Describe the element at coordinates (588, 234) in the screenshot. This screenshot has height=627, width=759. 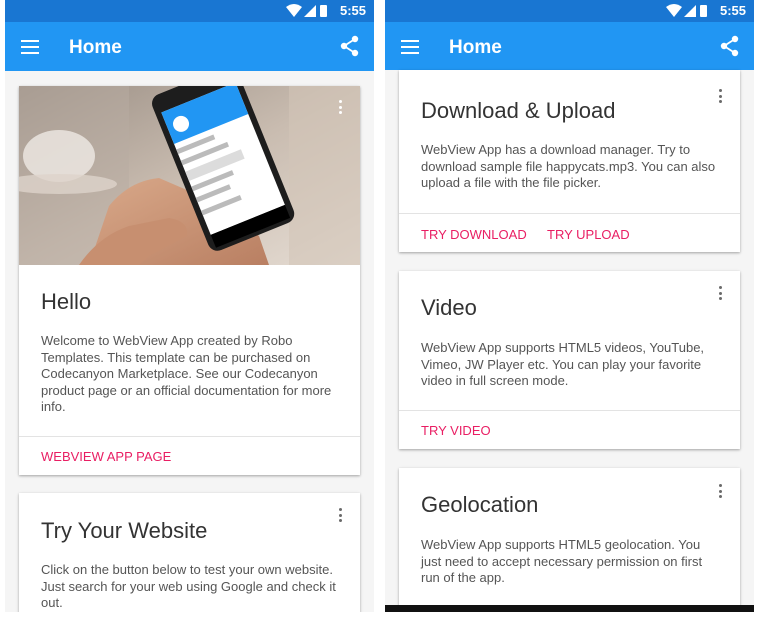
I see `try-upload-button: TRY UPLOAD` at that location.